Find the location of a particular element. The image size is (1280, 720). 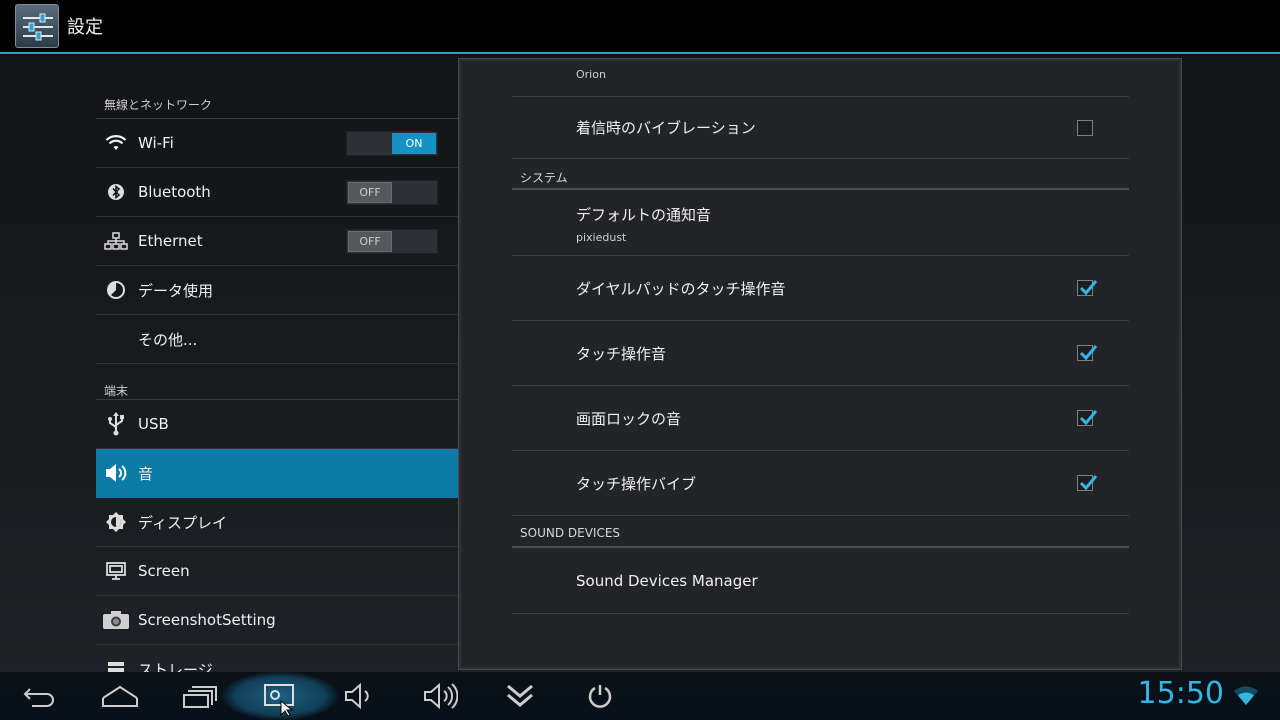

sidebar-item-screen: Screen is located at coordinates (277, 571).